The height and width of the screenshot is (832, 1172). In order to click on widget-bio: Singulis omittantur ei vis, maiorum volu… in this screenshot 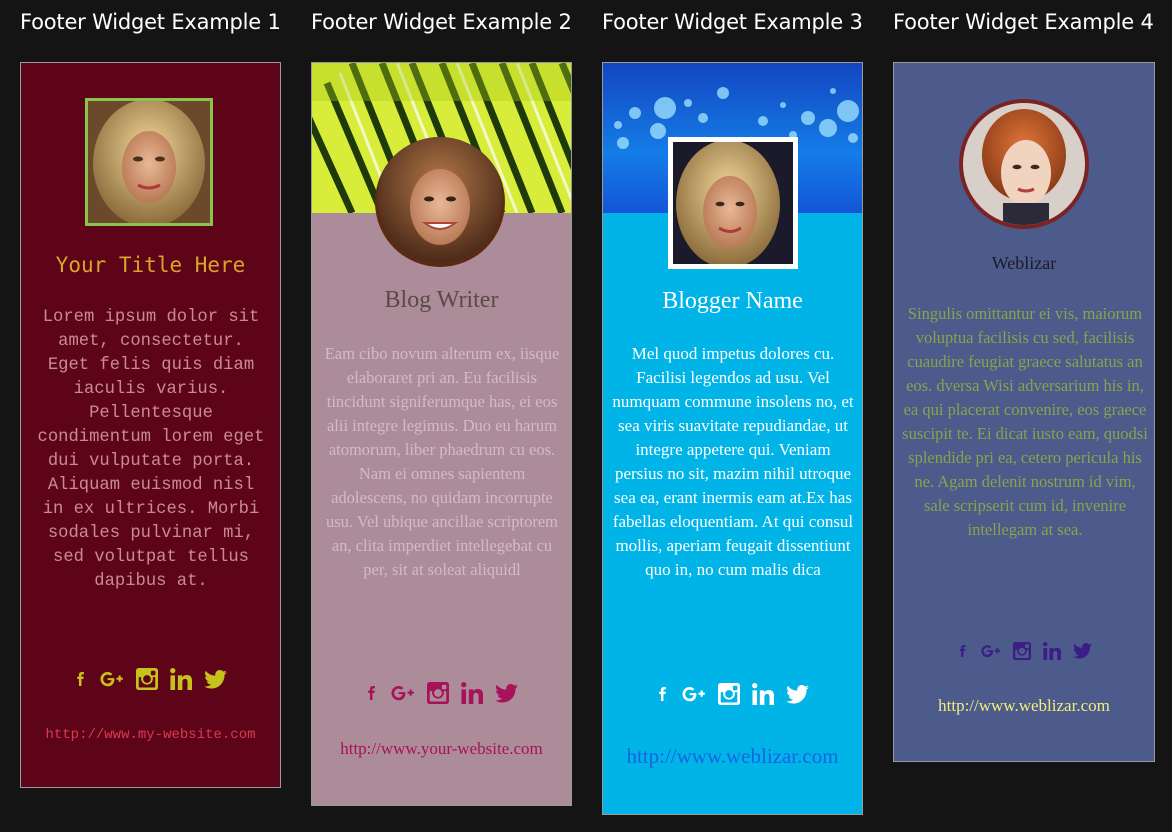, I will do `click(1025, 421)`.